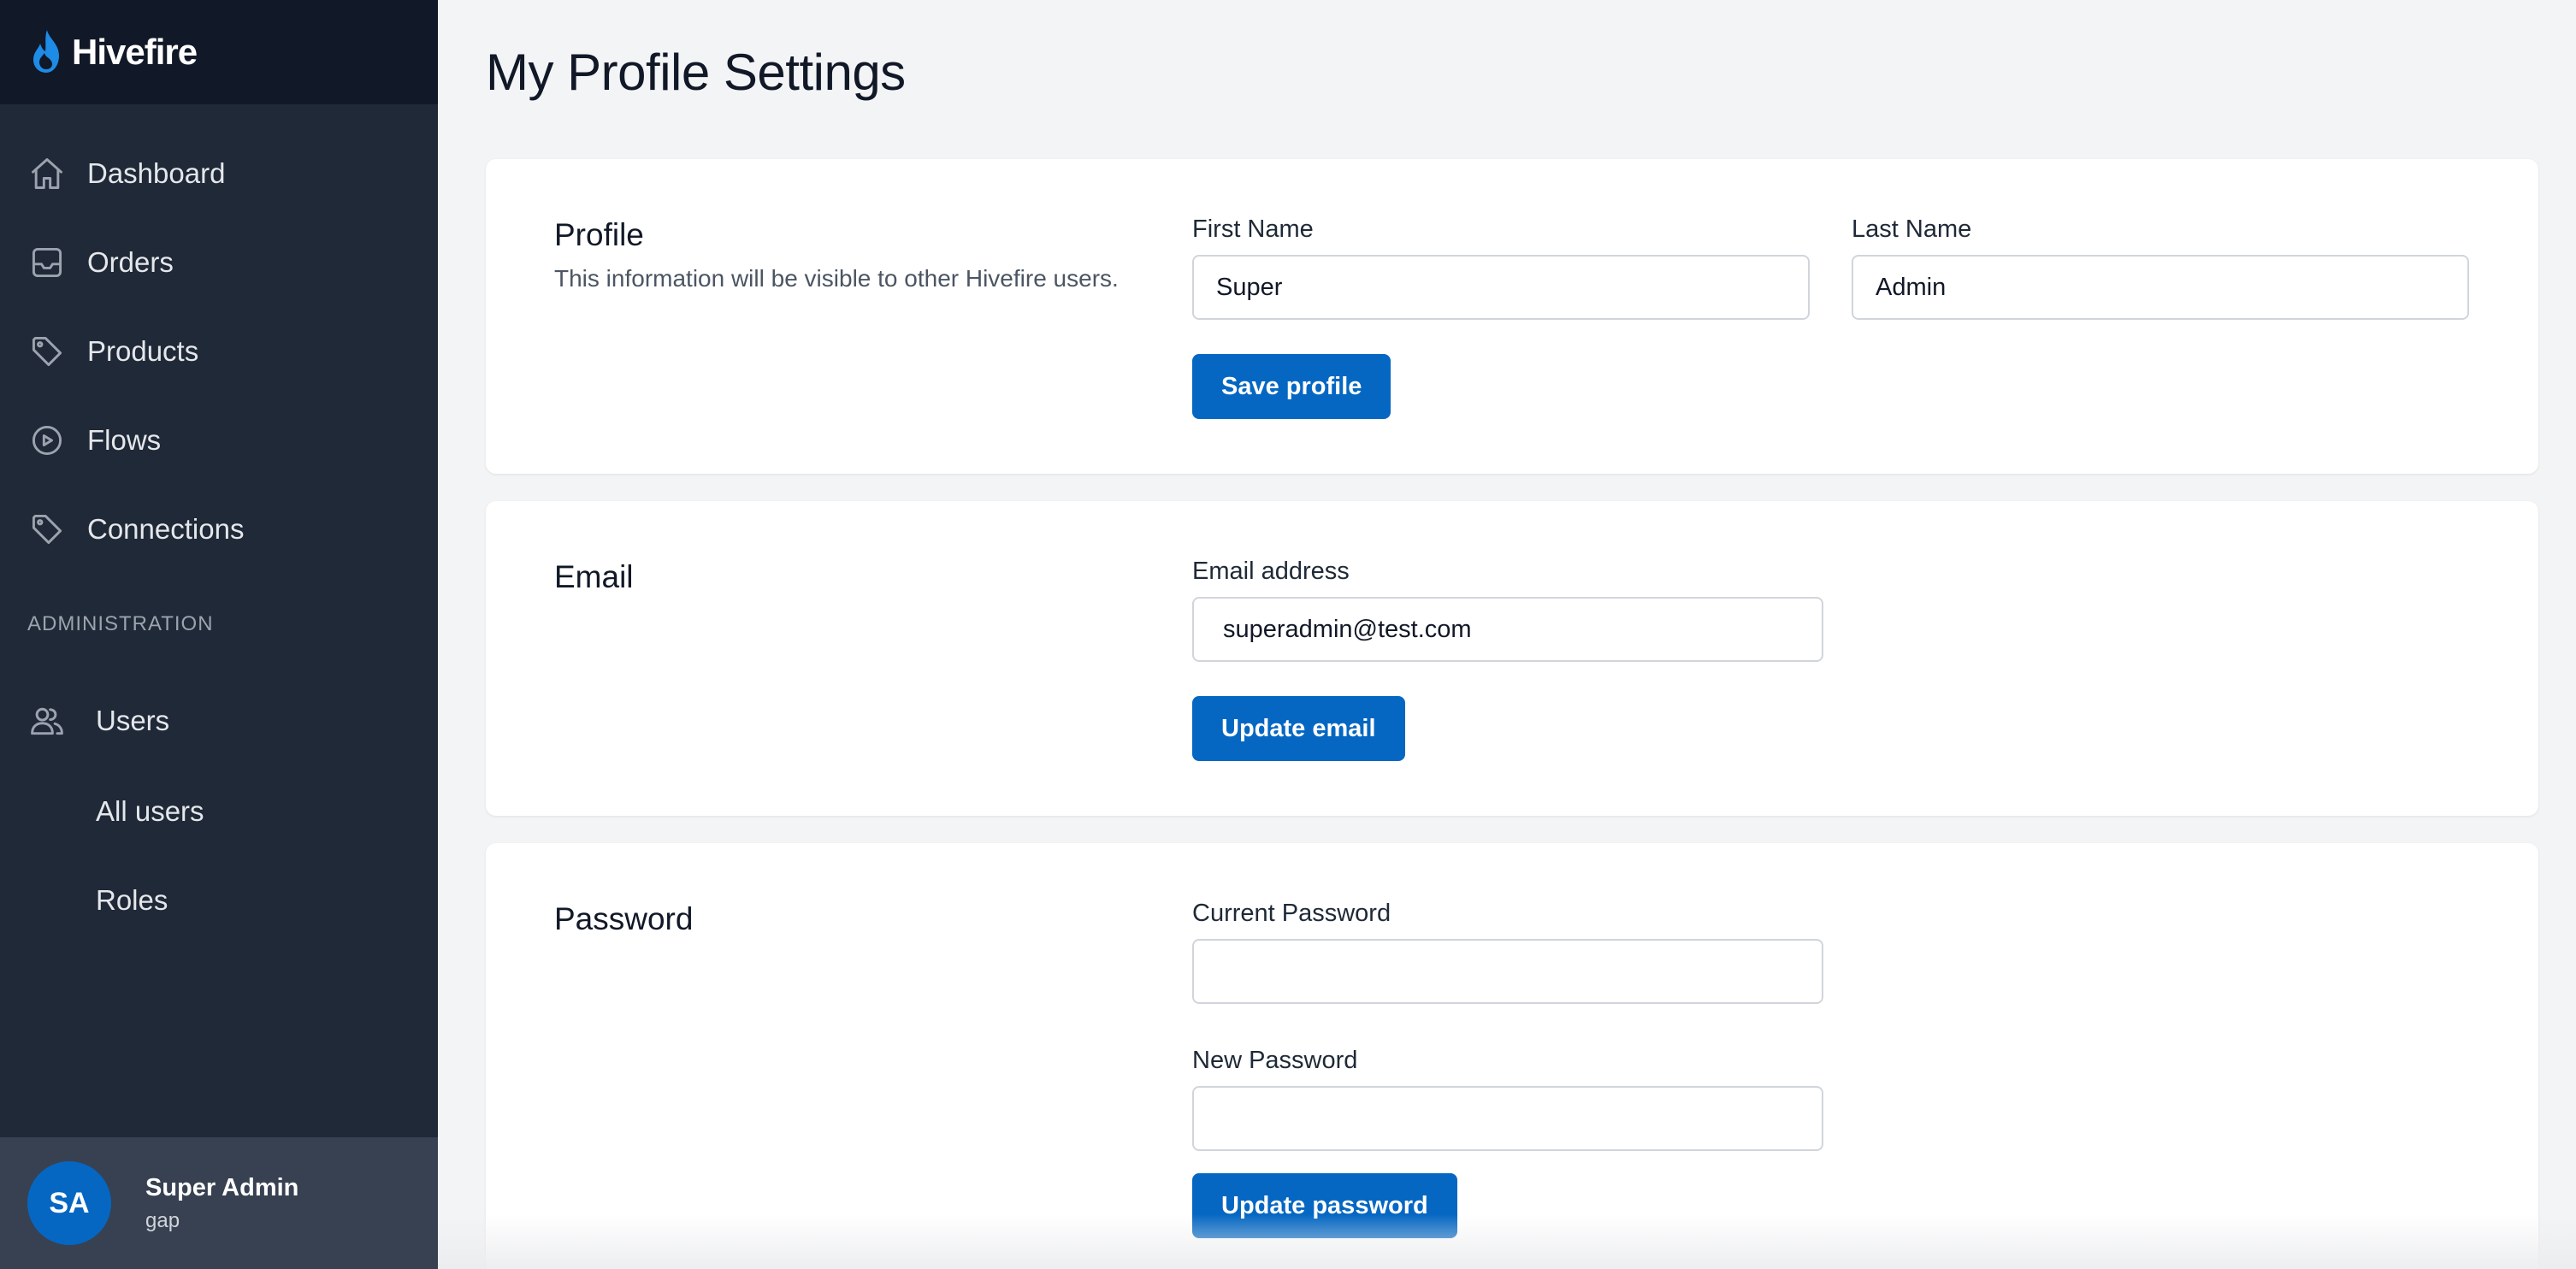 This screenshot has height=1269, width=2576. Describe the element at coordinates (1298, 728) in the screenshot. I see `update-email-button: Update email` at that location.